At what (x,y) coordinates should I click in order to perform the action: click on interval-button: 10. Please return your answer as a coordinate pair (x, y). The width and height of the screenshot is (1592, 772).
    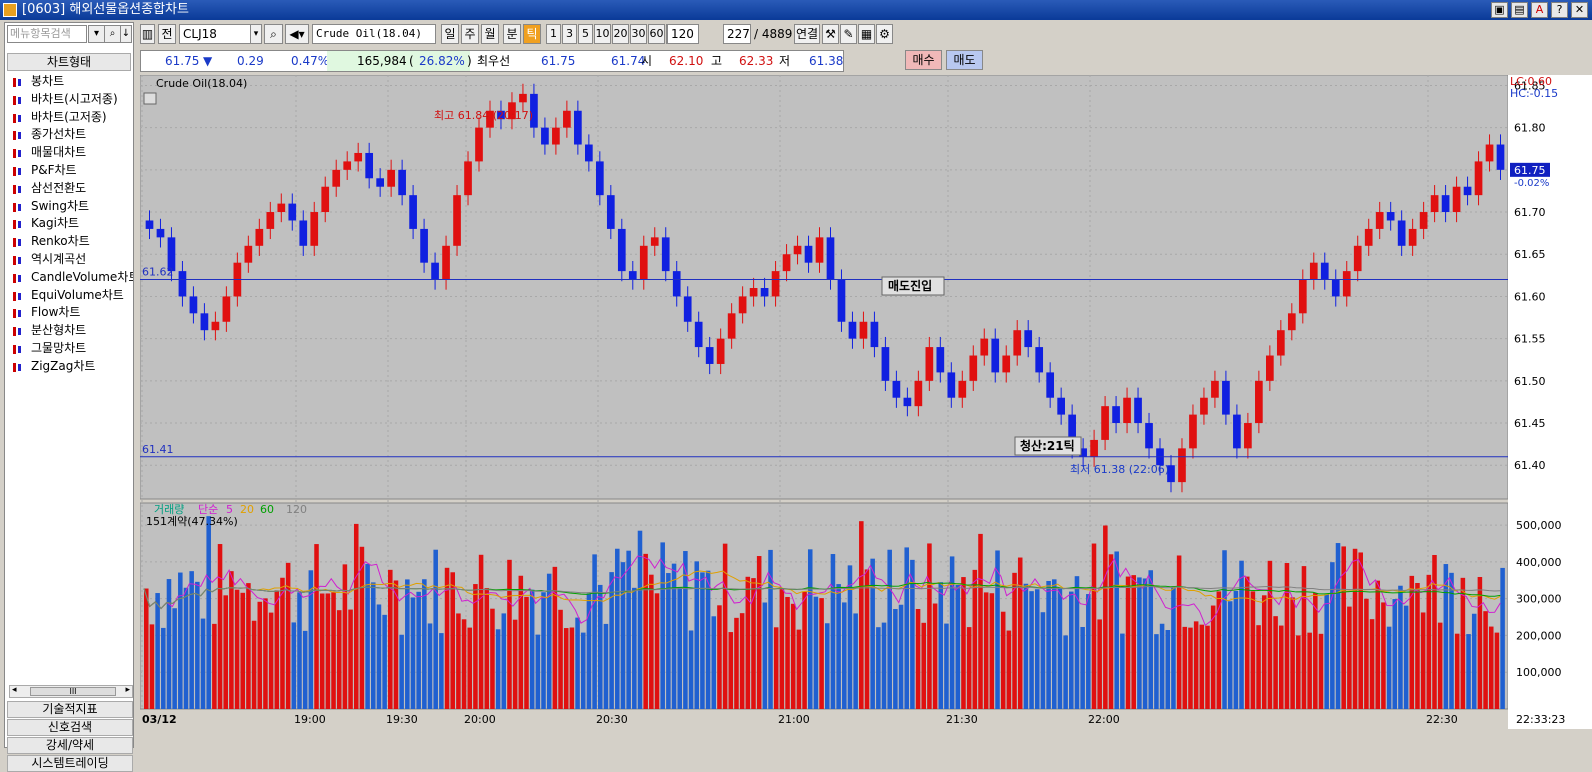
    Looking at the image, I should click on (602, 34).